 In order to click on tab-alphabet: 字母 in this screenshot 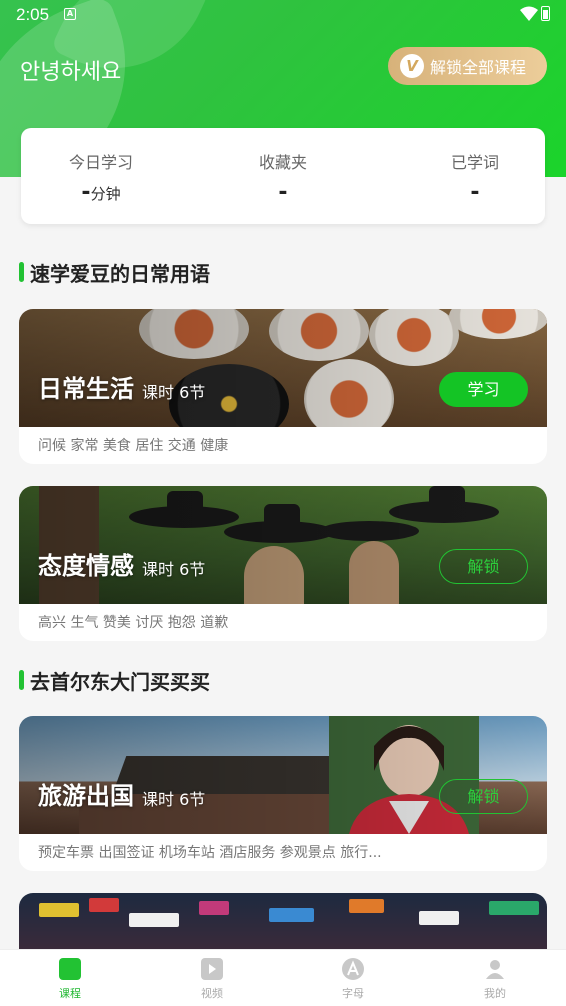, I will do `click(353, 979)`.